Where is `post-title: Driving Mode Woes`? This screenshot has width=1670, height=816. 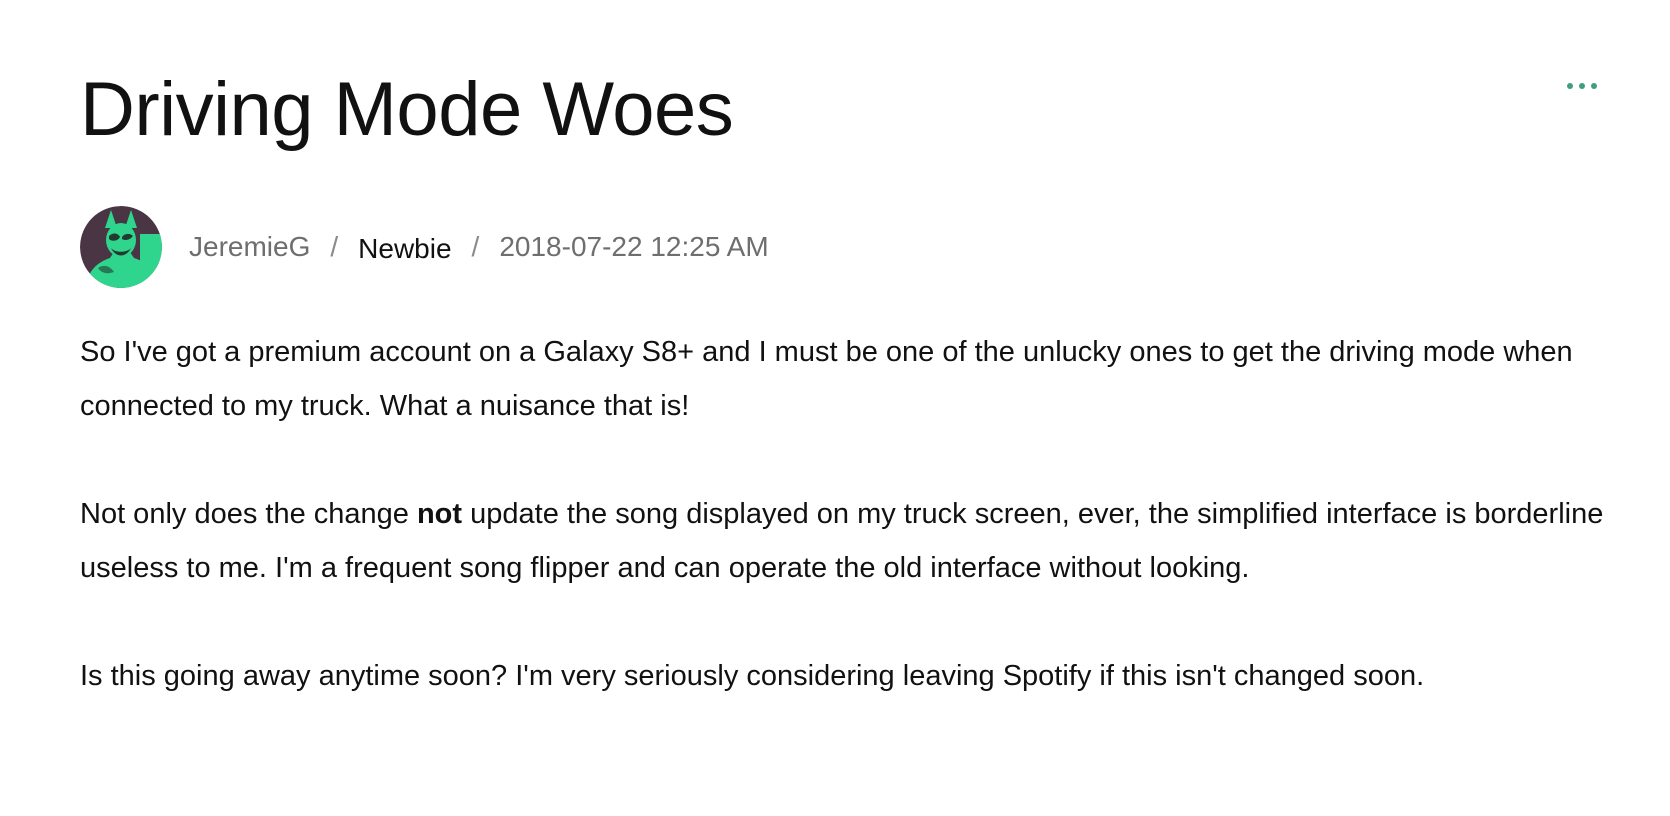 post-title: Driving Mode Woes is located at coordinates (407, 109).